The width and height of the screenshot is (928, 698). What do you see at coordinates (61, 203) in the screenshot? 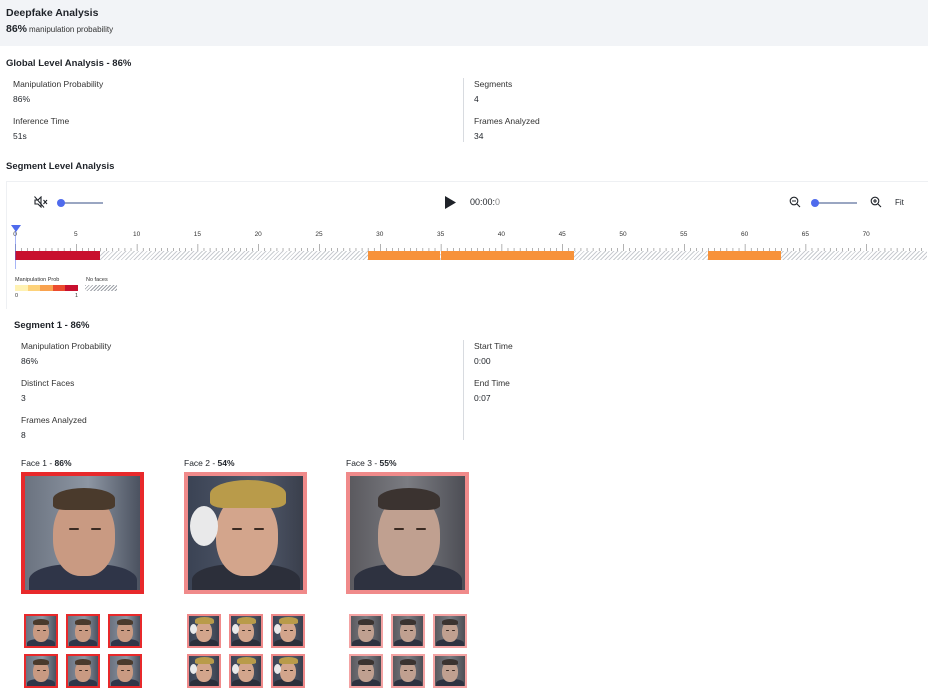
I see `volume-slider-knob` at bounding box center [61, 203].